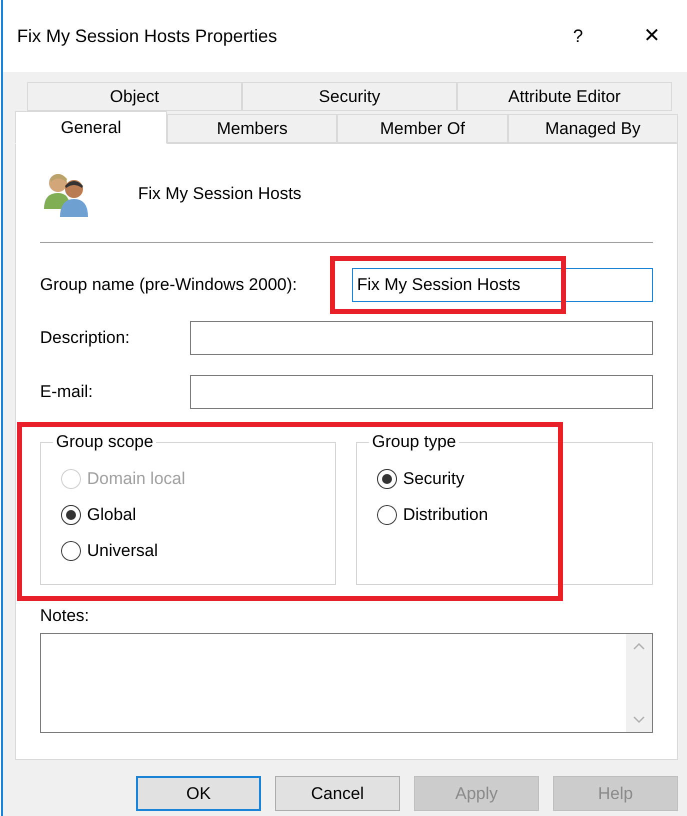 The height and width of the screenshot is (816, 687). What do you see at coordinates (85, 338) in the screenshot?
I see `field-label: Description:` at bounding box center [85, 338].